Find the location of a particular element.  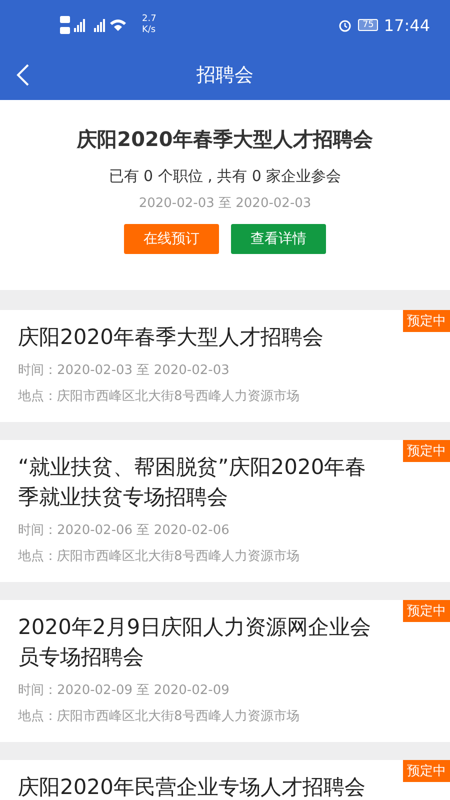

network-speed: 2.7 is located at coordinates (149, 19).